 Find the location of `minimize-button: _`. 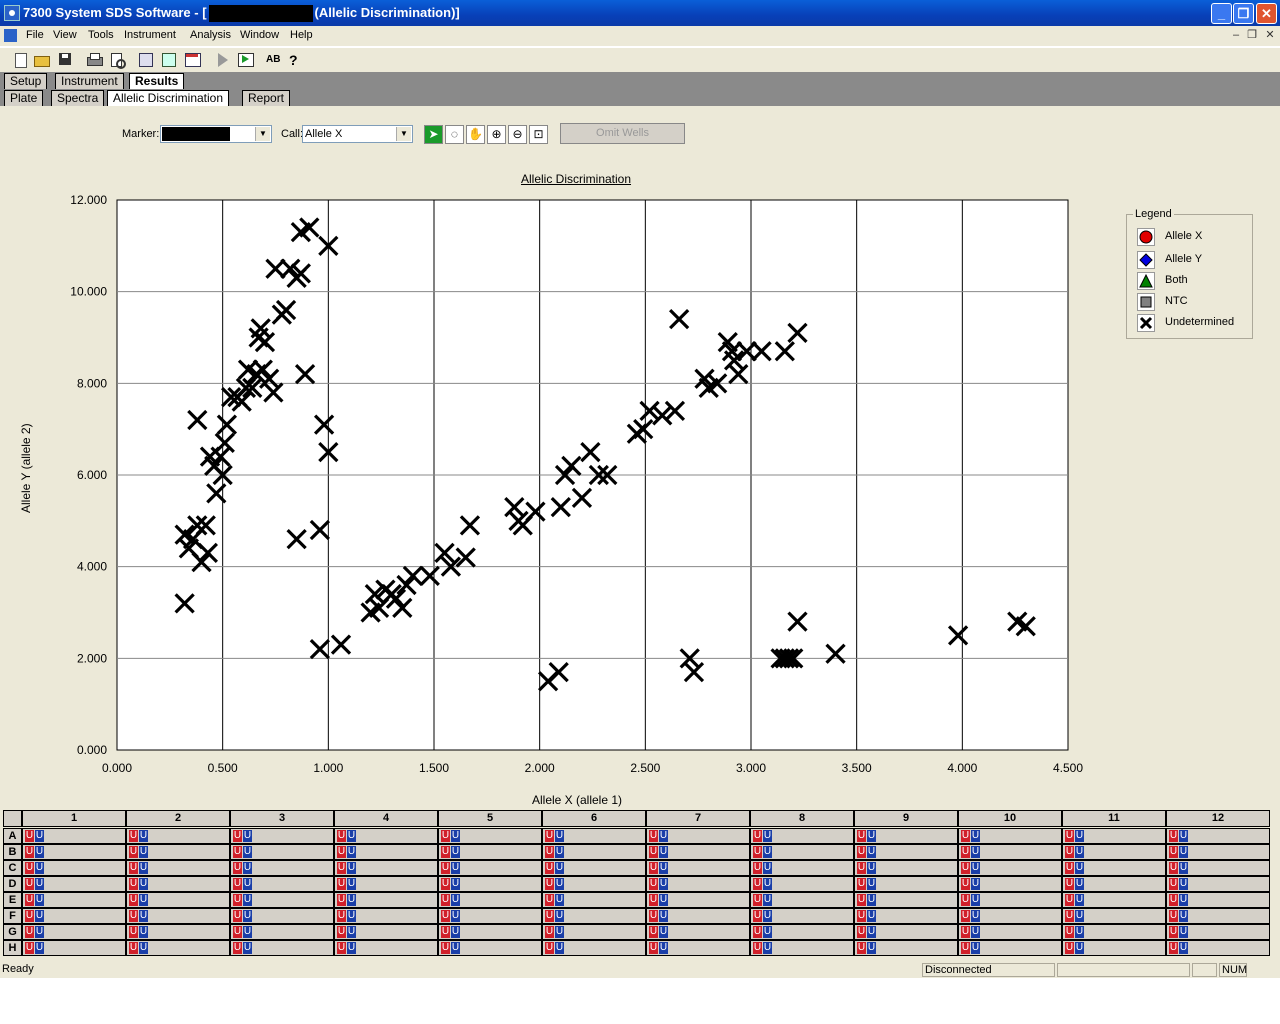

minimize-button: _ is located at coordinates (1221, 13).